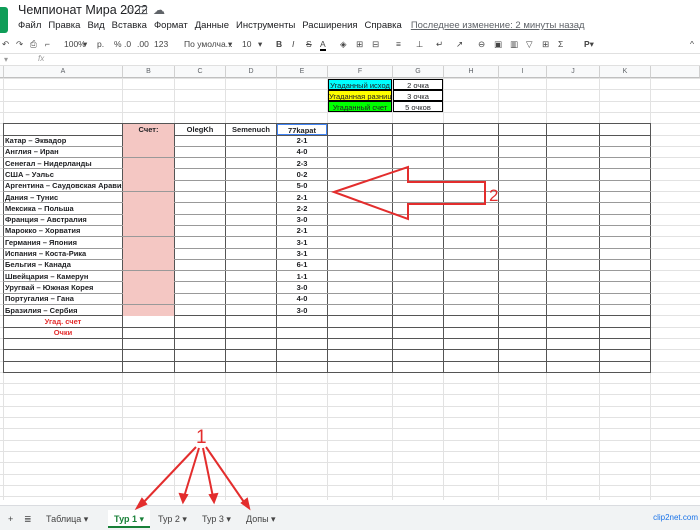  What do you see at coordinates (63, 298) in the screenshot?
I see `match-name: Португалия – Гана` at bounding box center [63, 298].